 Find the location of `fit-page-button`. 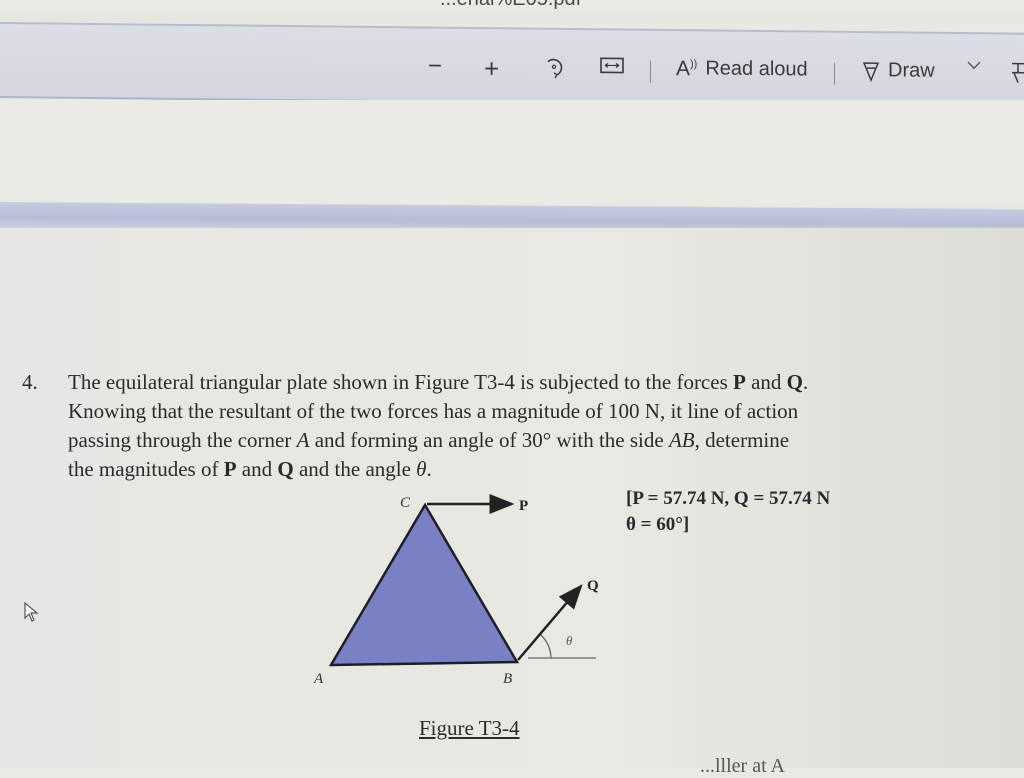

fit-page-button is located at coordinates (612, 65).